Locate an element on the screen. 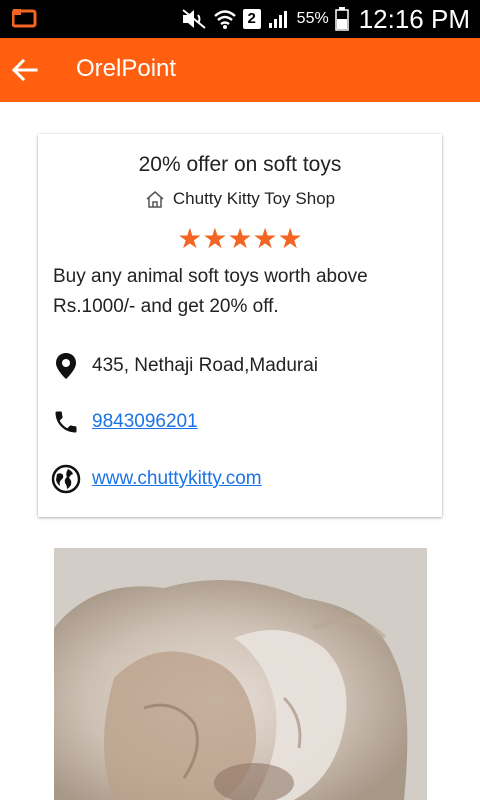 The width and height of the screenshot is (480, 800). phone-link: 9843096201 is located at coordinates (145, 421).